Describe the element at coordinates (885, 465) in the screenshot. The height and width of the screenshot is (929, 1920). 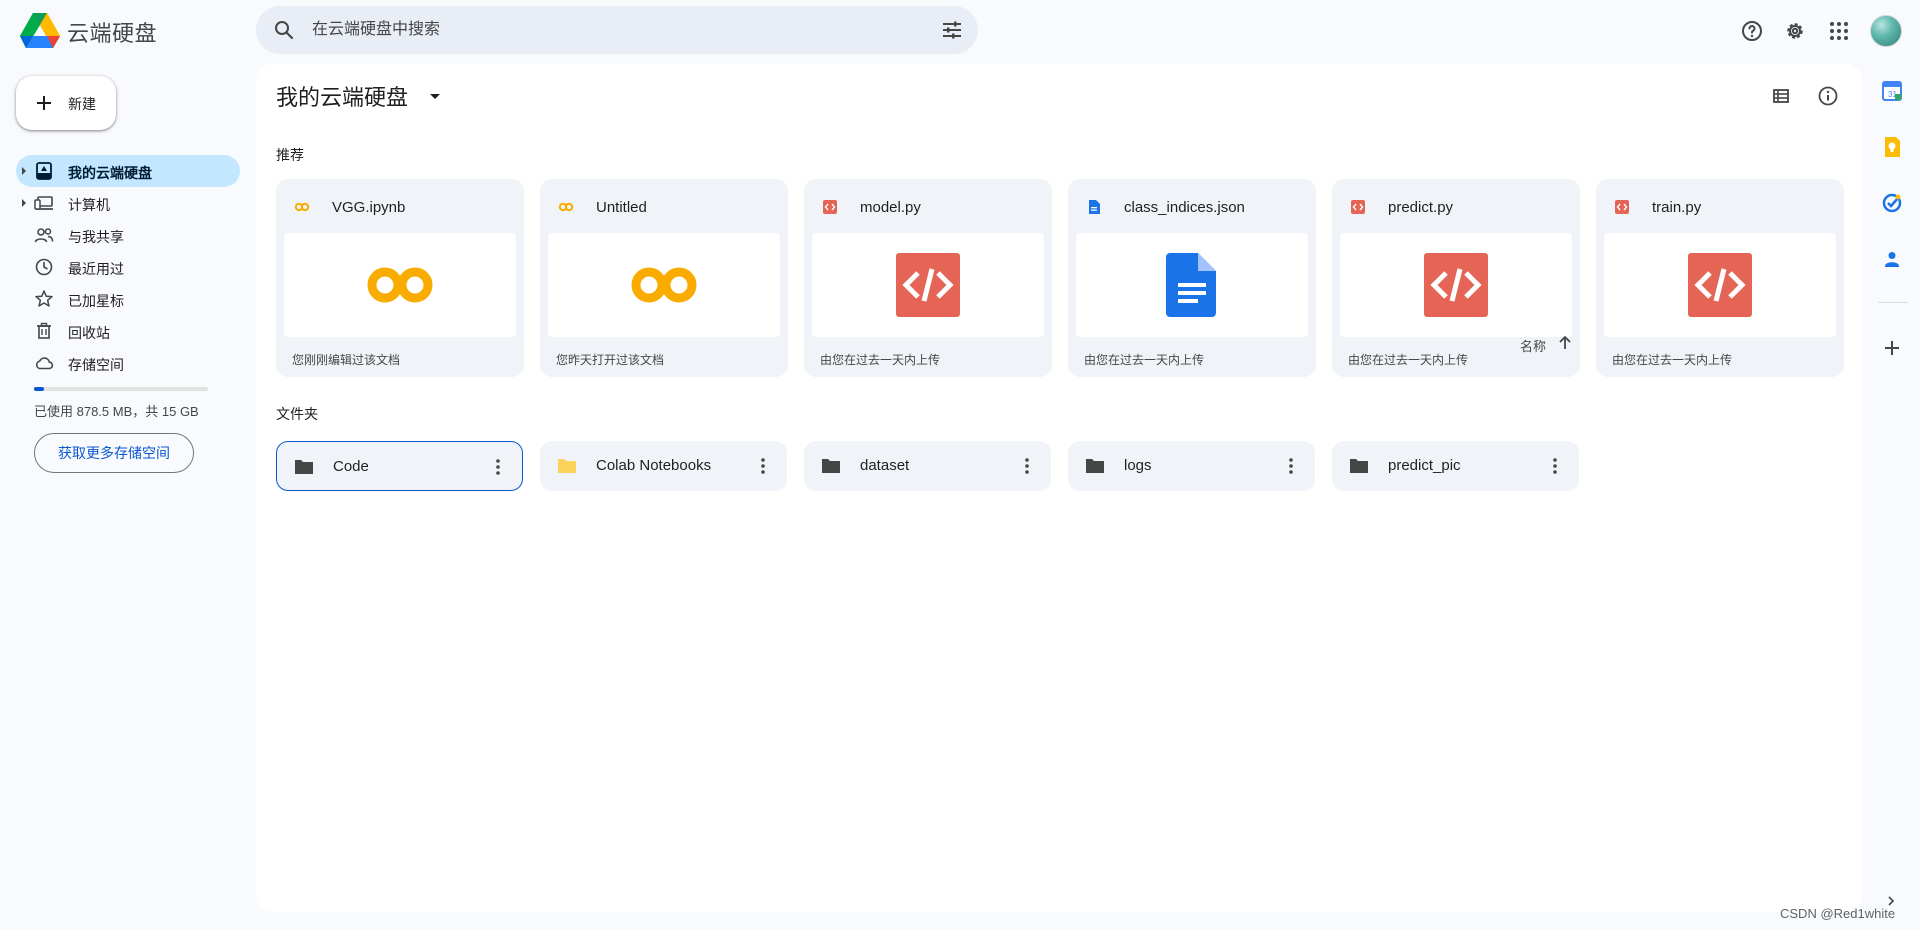
I see `folder-name: dataset` at that location.